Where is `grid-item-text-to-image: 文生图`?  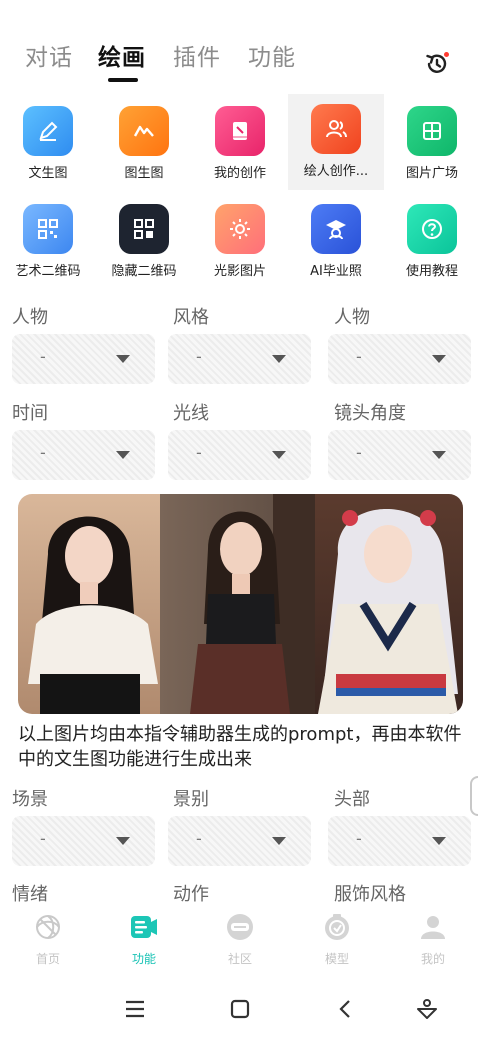 grid-item-text-to-image: 文生图 is located at coordinates (48, 145).